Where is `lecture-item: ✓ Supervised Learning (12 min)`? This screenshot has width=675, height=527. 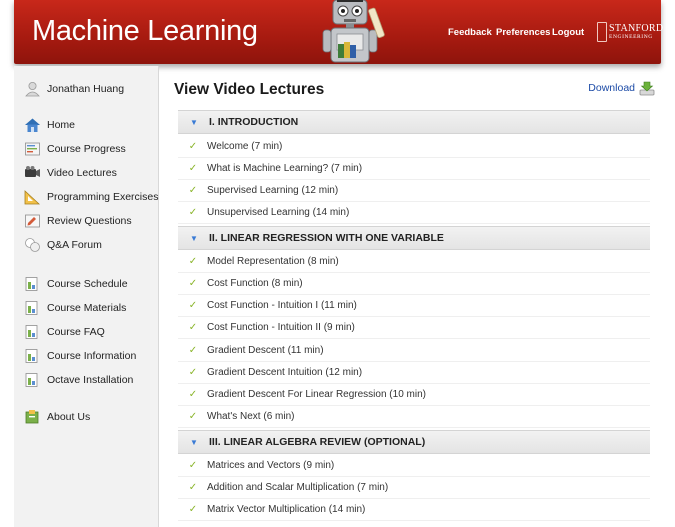 lecture-item: ✓ Supervised Learning (12 min) is located at coordinates (414, 191).